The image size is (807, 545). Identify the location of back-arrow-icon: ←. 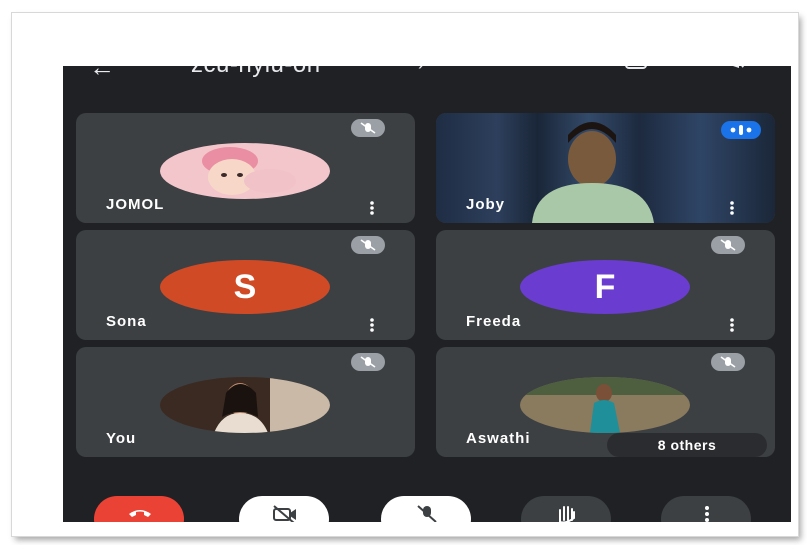
(102, 74).